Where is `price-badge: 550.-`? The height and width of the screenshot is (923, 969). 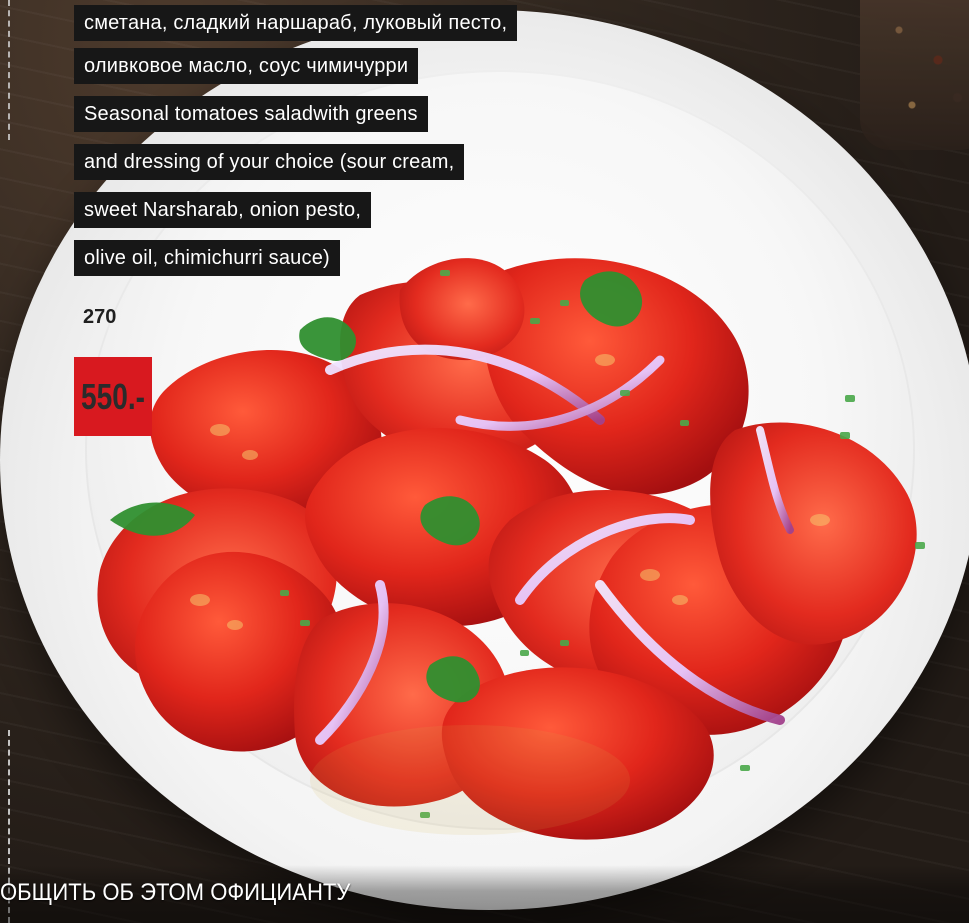 price-badge: 550.- is located at coordinates (113, 396).